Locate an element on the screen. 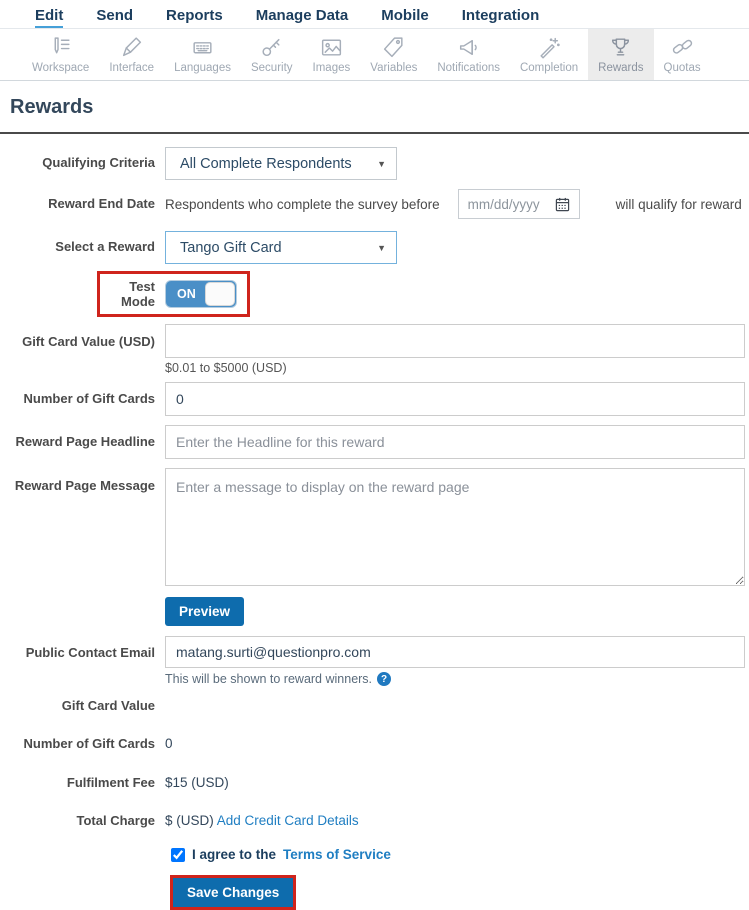 The width and height of the screenshot is (749, 910). completion-icon is located at coordinates (550, 48).